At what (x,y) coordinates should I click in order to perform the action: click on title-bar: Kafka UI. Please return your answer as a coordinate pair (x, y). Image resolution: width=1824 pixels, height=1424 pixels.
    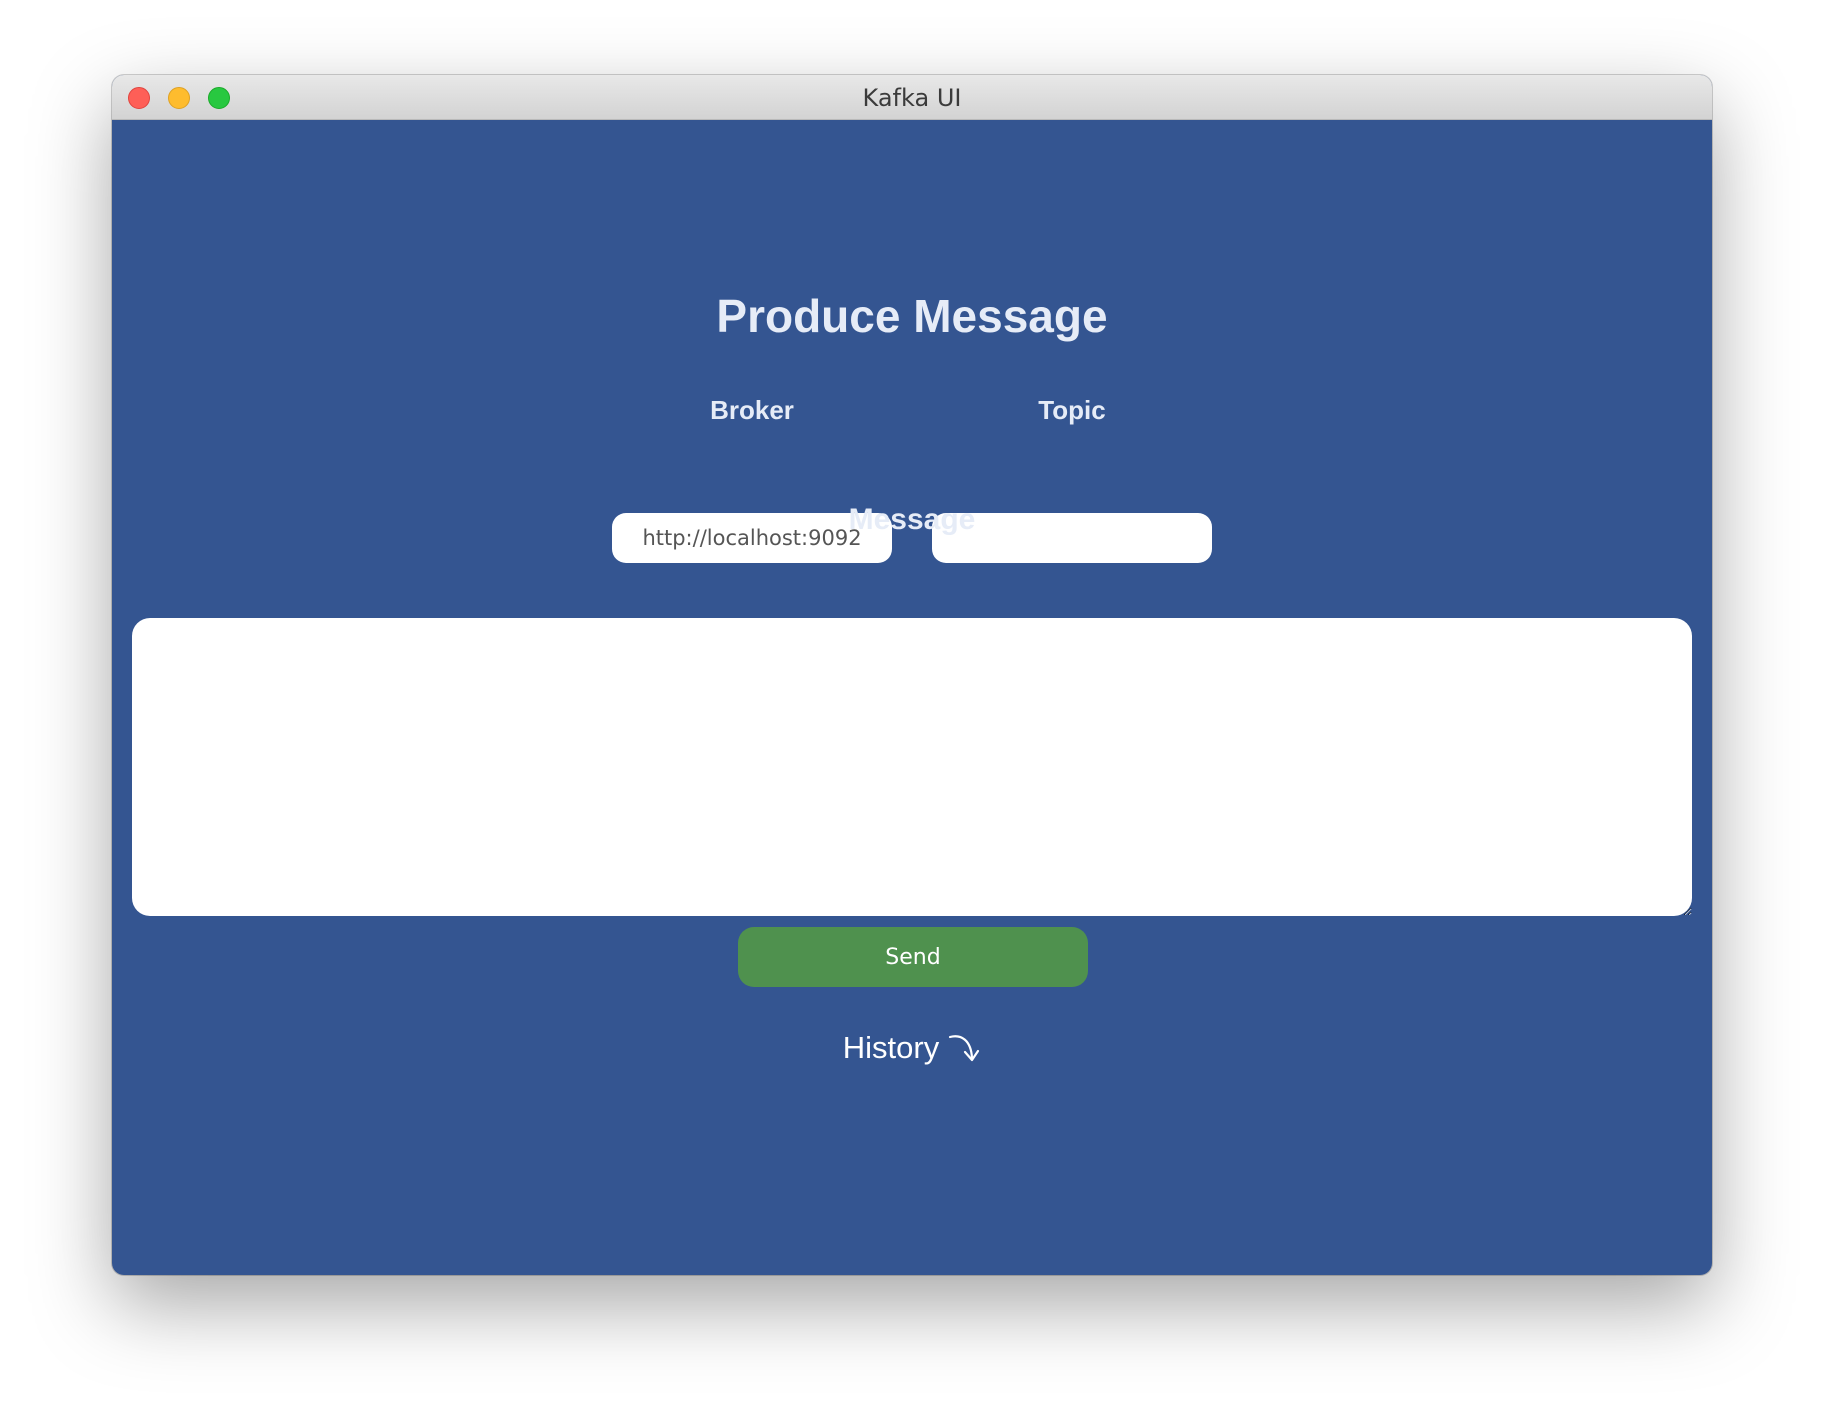
    Looking at the image, I should click on (912, 97).